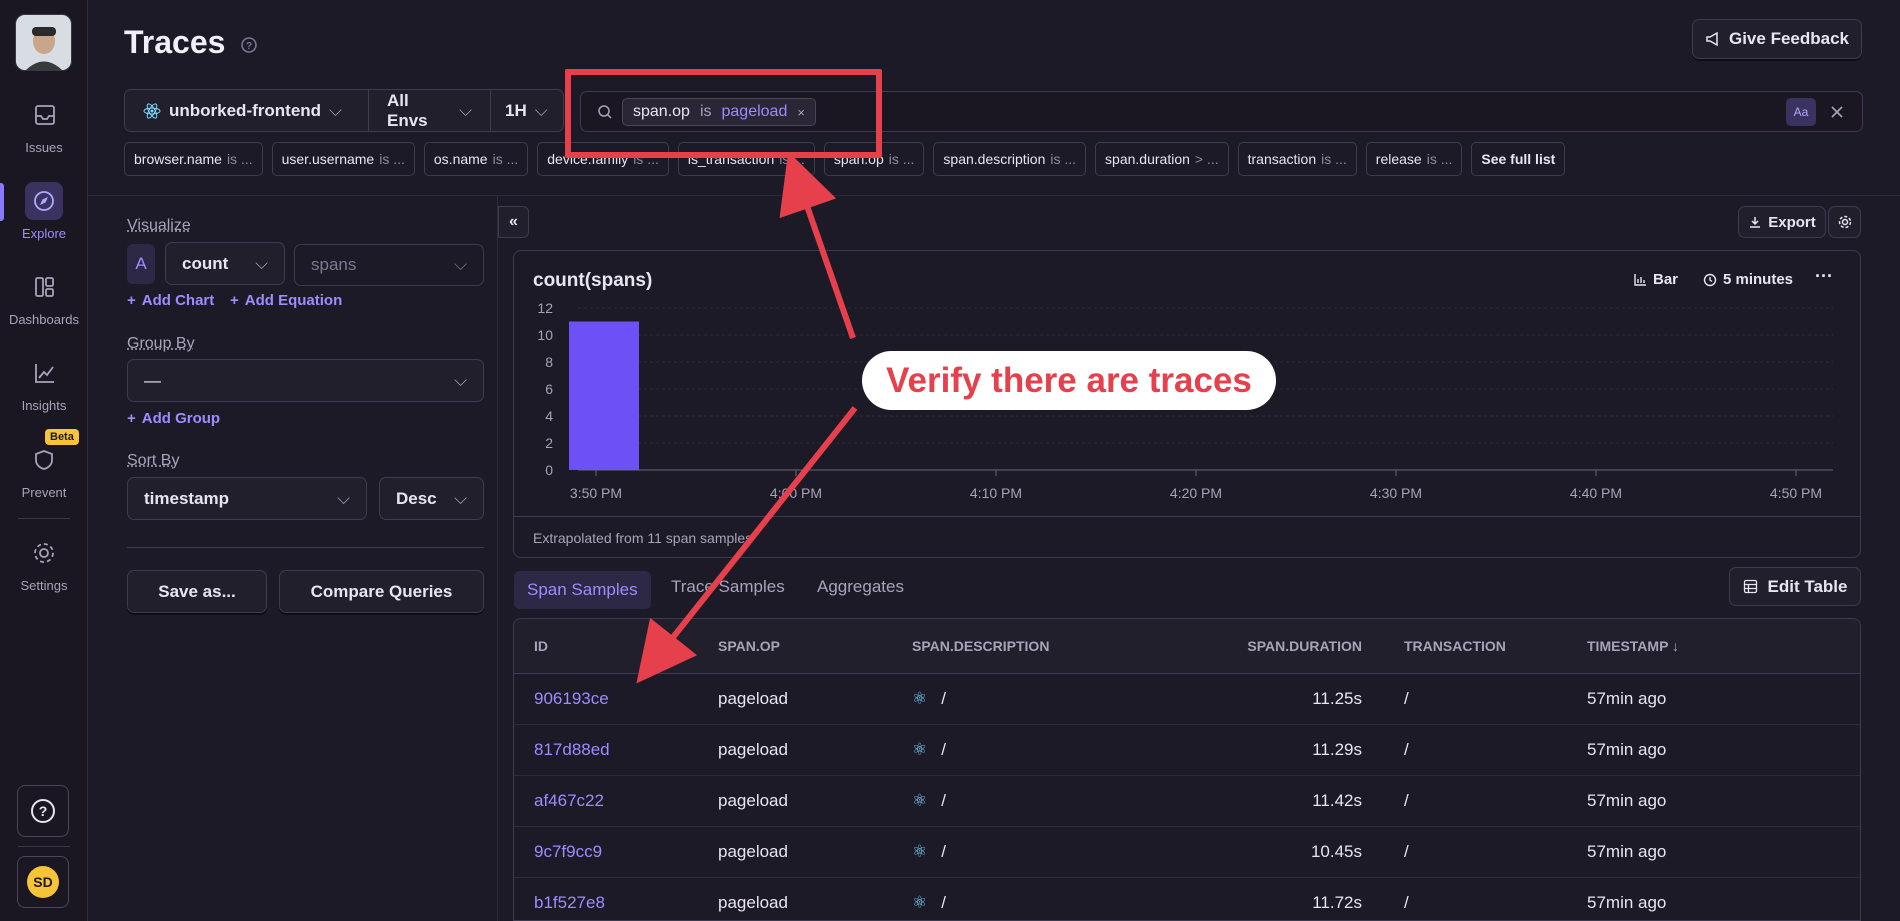  Describe the element at coordinates (389, 265) in the screenshot. I see `field-selector: spans ⌵` at that location.